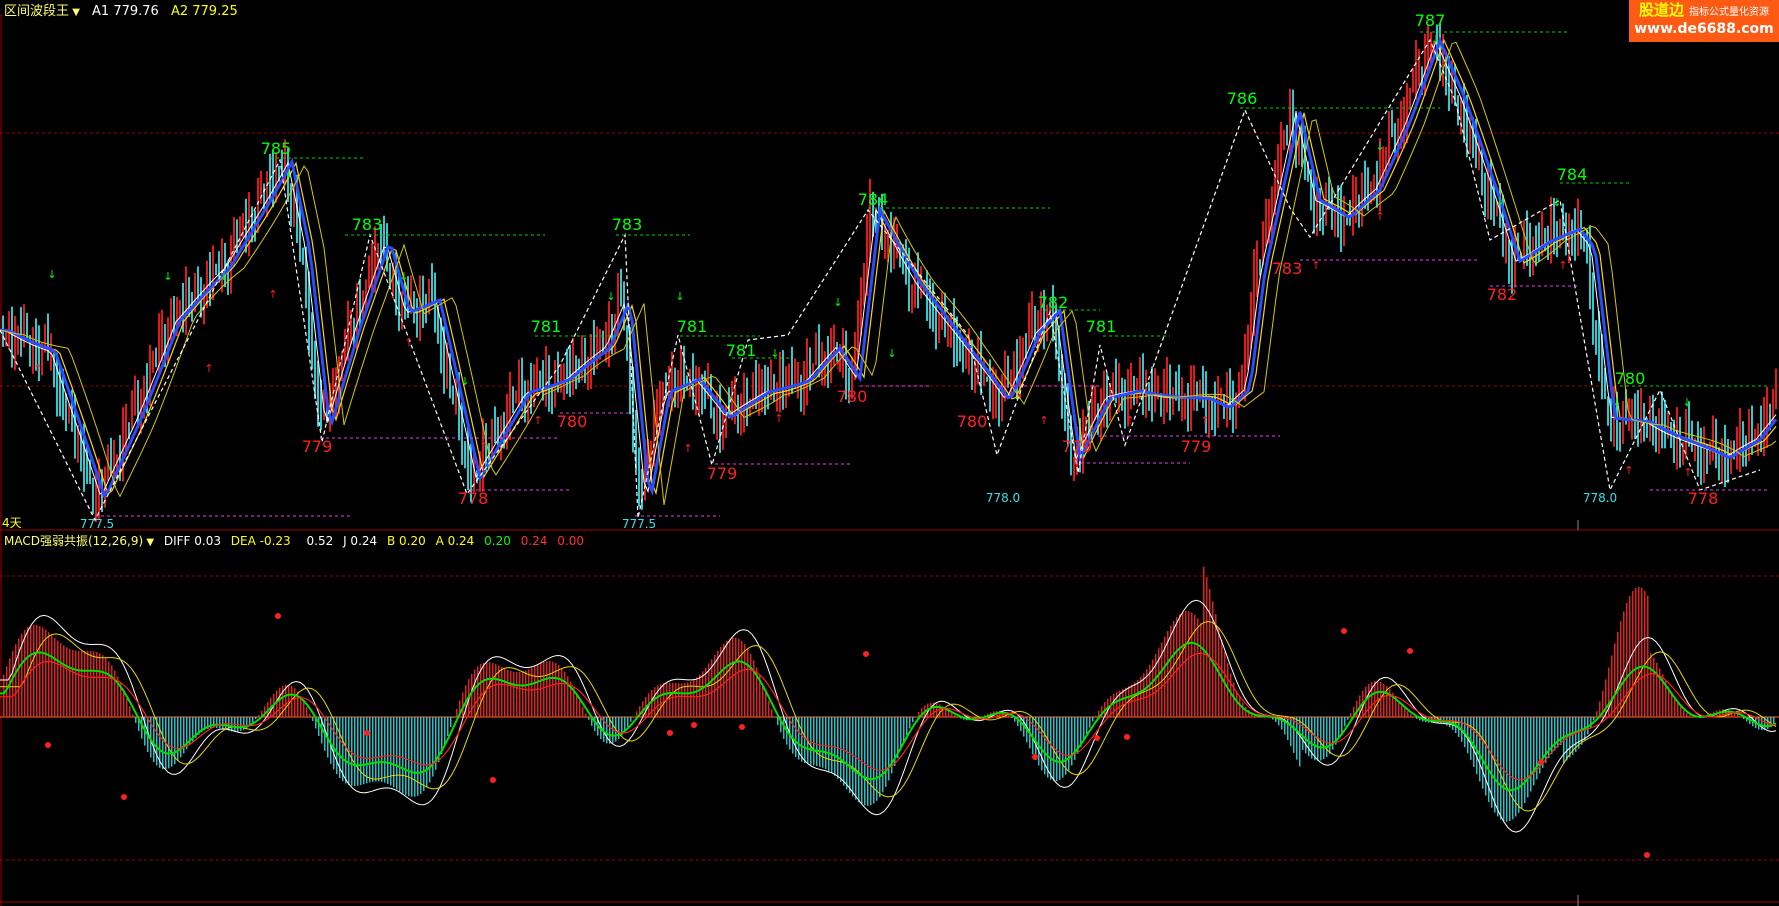 The image size is (1779, 906). What do you see at coordinates (627, 224) in the screenshot?
I see `peak-label: 783` at bounding box center [627, 224].